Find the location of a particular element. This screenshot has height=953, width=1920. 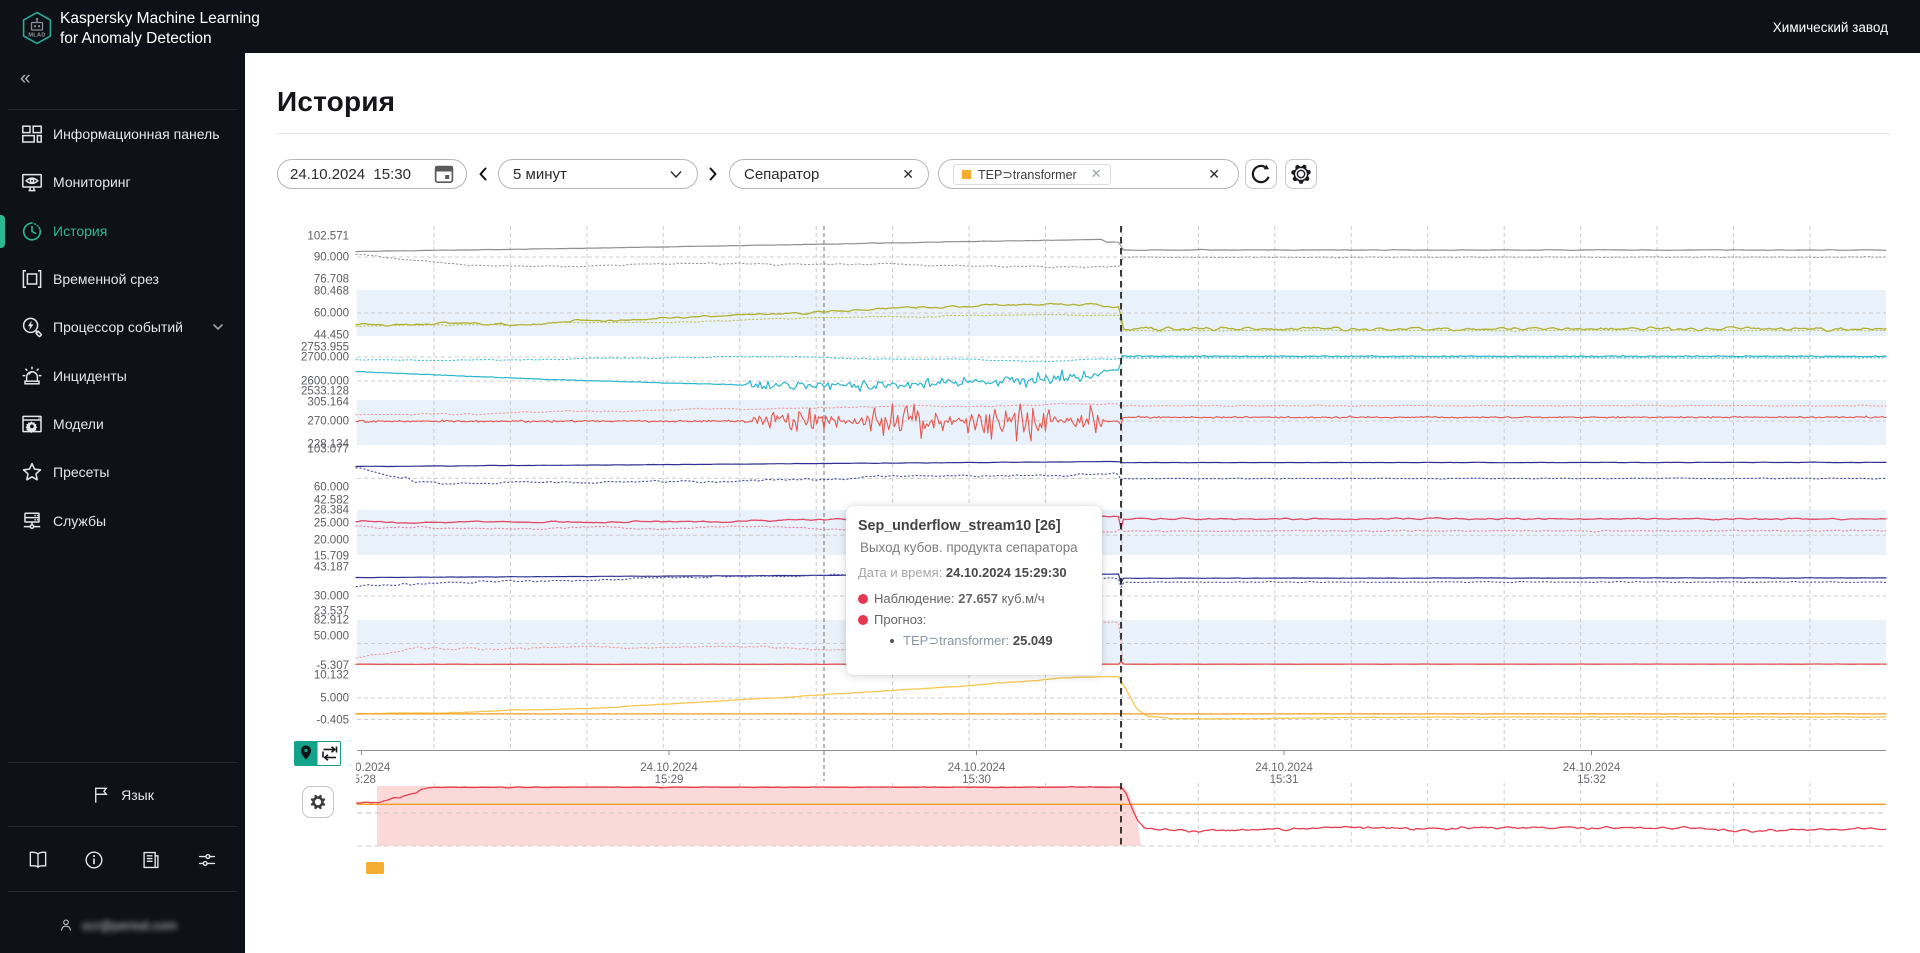

svg-text: 30.000 is located at coordinates (331, 597).